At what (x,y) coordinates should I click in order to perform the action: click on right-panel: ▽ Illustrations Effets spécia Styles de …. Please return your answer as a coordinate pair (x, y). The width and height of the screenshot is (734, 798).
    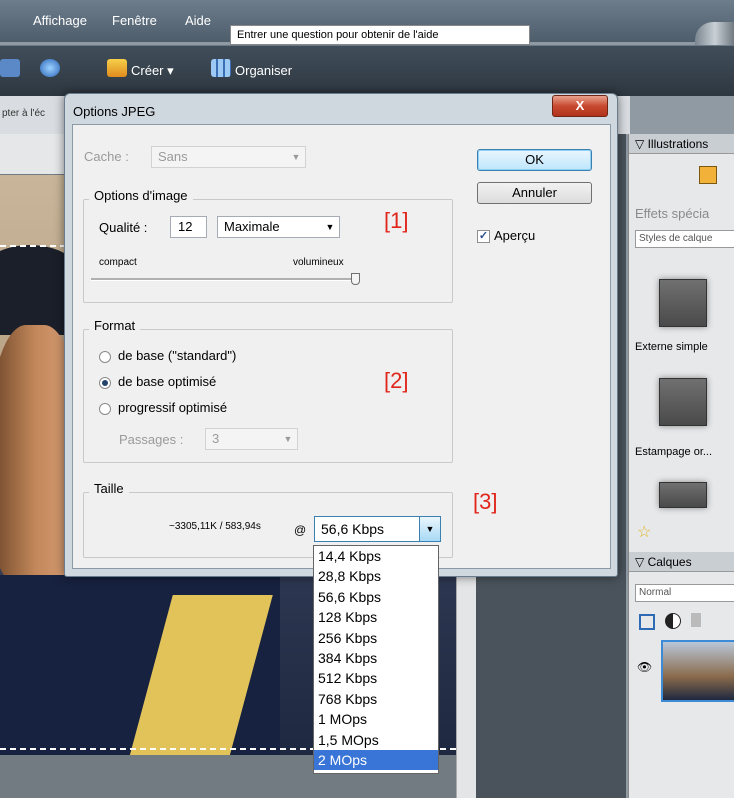
    Looking at the image, I should click on (681, 466).